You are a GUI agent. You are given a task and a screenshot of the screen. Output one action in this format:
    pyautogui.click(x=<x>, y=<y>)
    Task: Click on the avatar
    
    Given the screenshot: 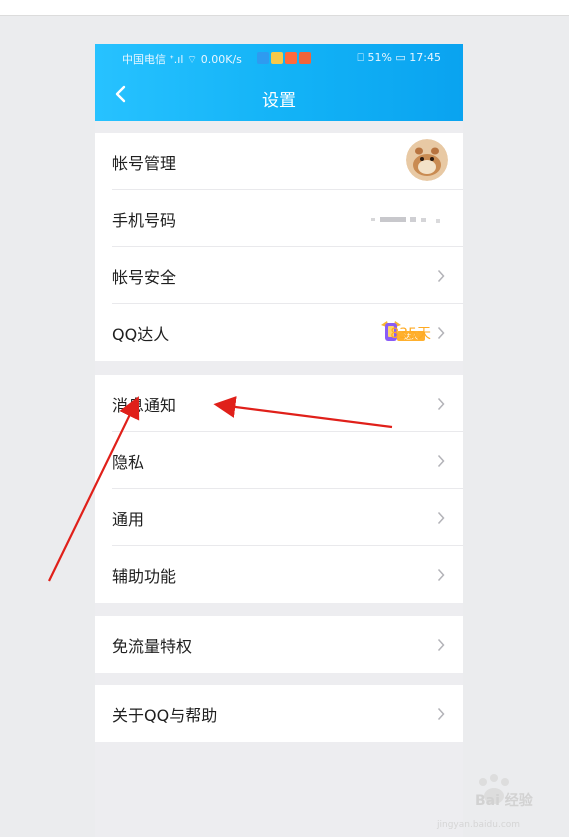 What is the action you would take?
    pyautogui.click(x=427, y=160)
    